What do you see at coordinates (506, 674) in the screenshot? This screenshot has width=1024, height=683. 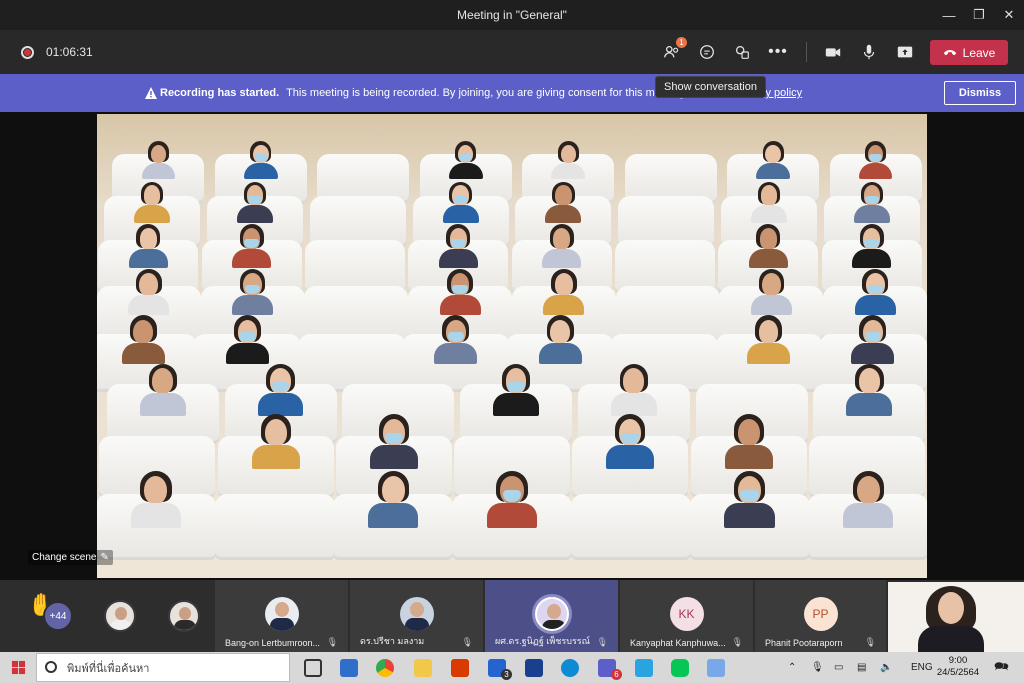 I see `todo-badge: 3` at bounding box center [506, 674].